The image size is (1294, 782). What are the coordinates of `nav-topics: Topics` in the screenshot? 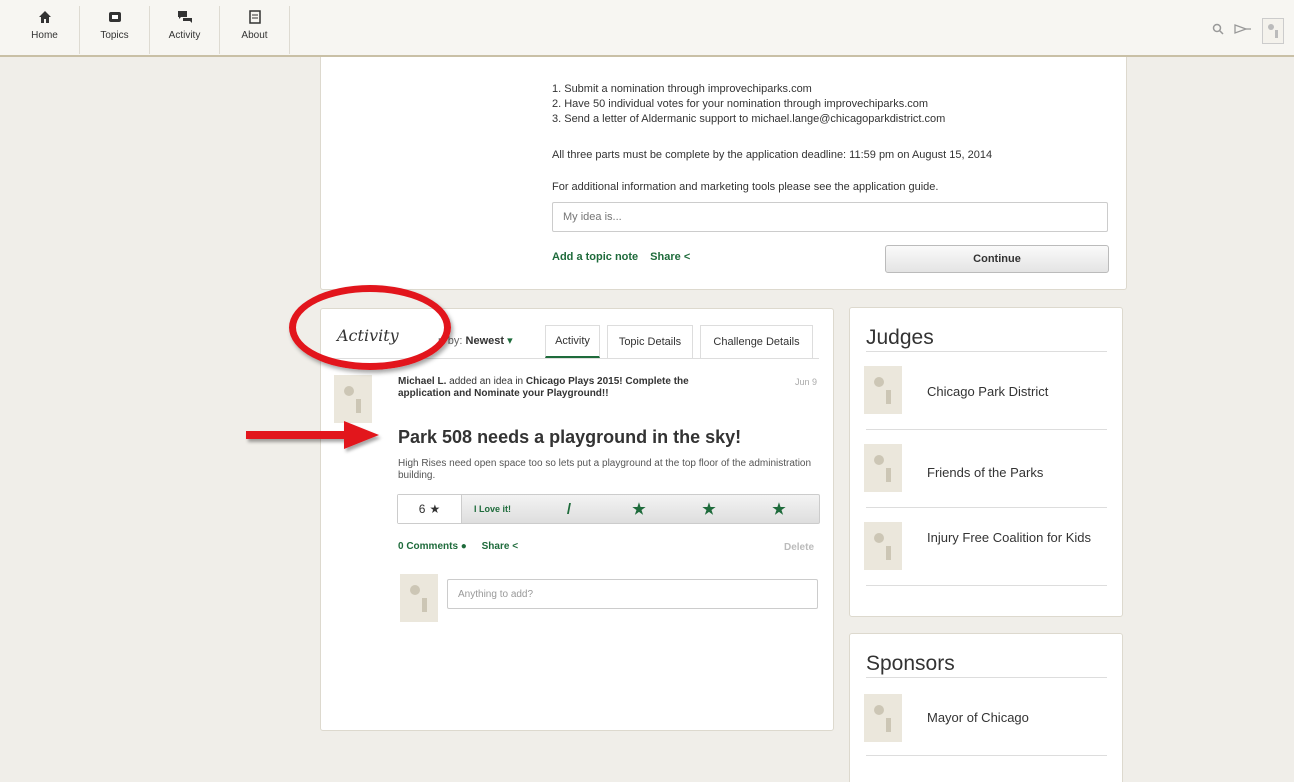 It's located at (115, 30).